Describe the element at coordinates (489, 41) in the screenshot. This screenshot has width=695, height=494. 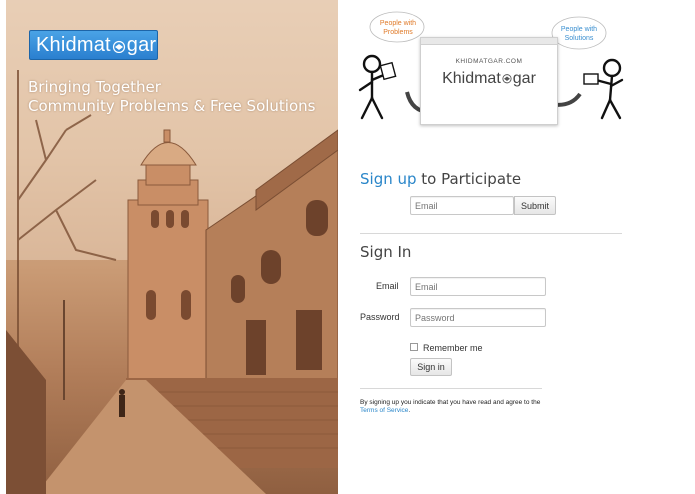
I see `browser-bar` at that location.